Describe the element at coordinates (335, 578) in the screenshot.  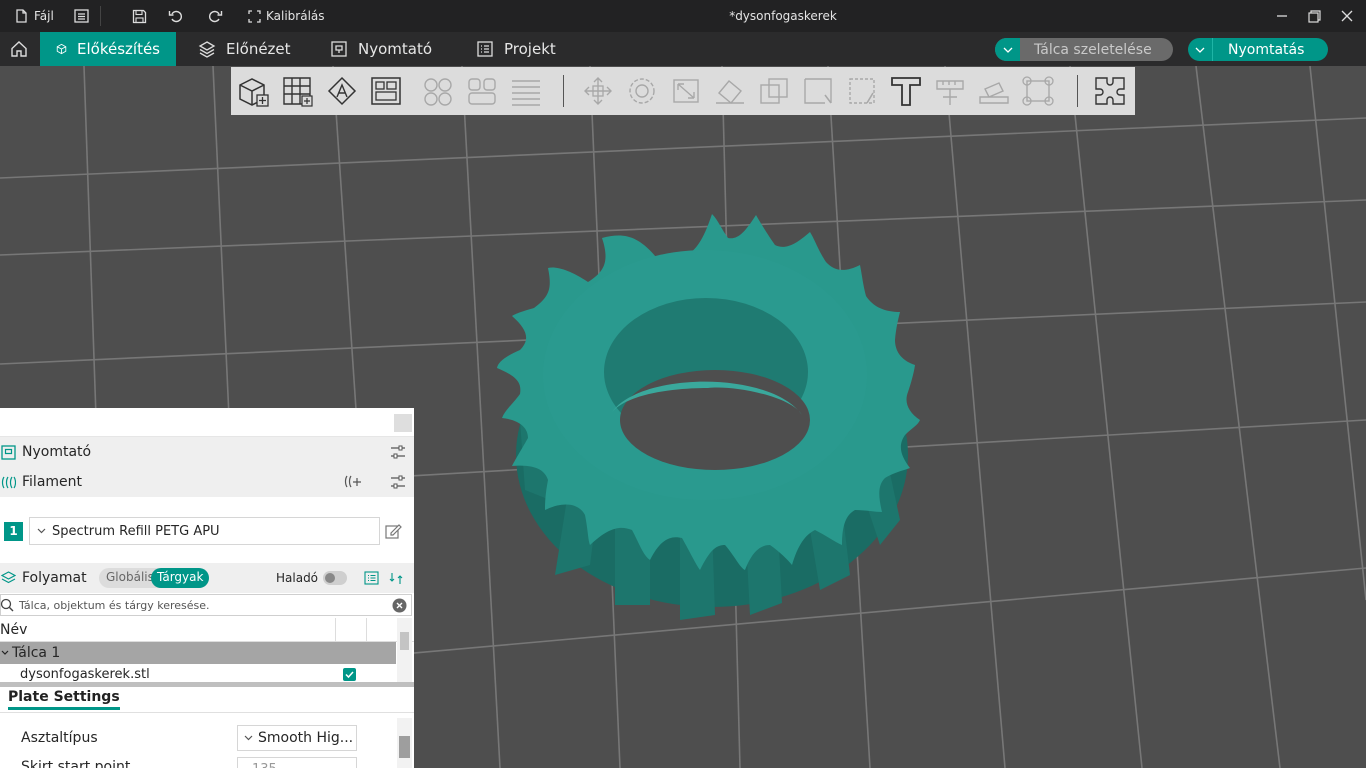
I see `advanced-toggle` at that location.